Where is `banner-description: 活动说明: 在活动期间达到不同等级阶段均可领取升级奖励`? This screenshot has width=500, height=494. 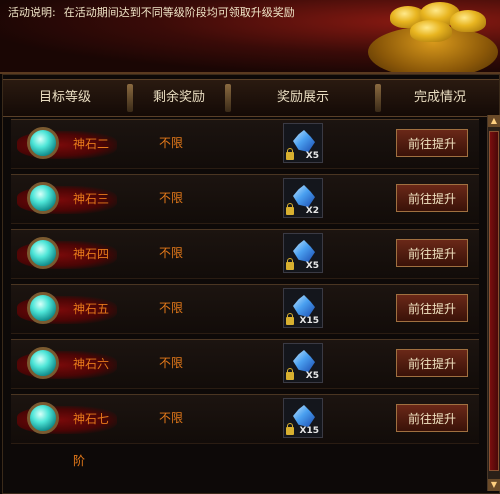
banner-description: 活动说明: 在活动期间达到不同等级阶段均可领取升级奖励 is located at coordinates (151, 12).